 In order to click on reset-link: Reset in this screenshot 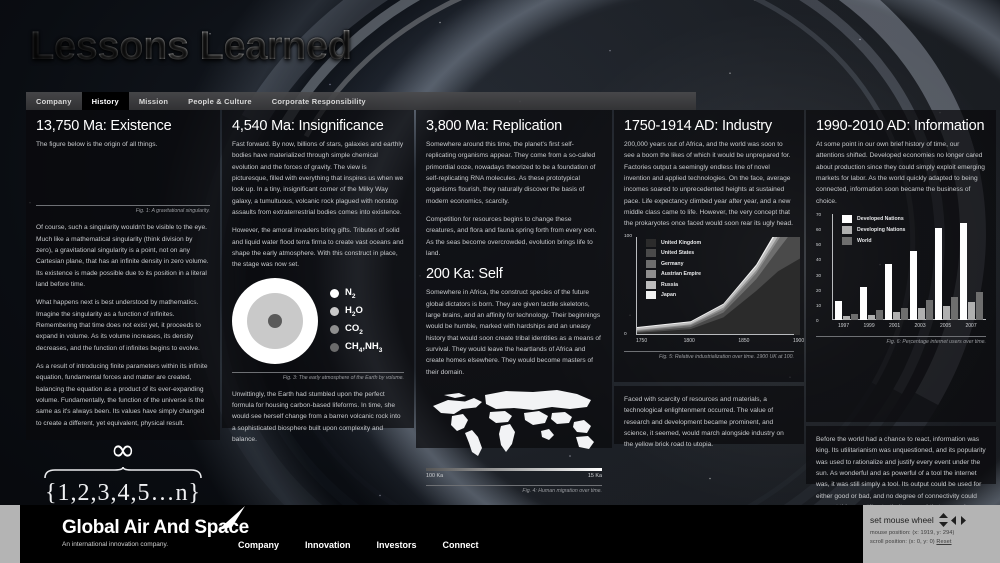, I will do `click(943, 542)`.